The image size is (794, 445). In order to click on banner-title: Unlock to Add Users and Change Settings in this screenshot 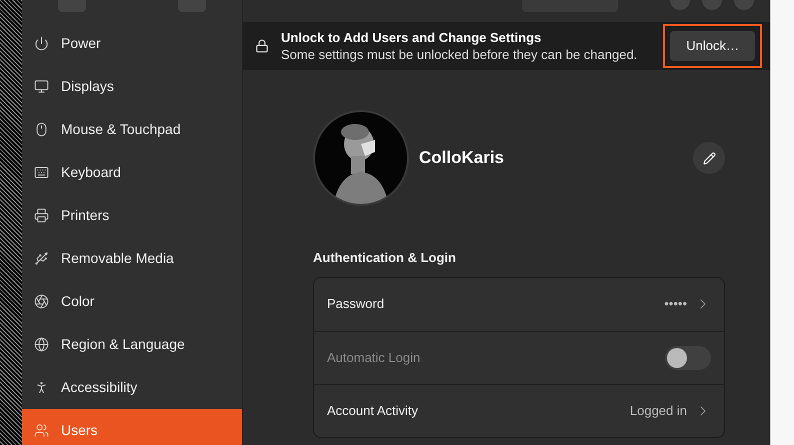, I will do `click(411, 37)`.